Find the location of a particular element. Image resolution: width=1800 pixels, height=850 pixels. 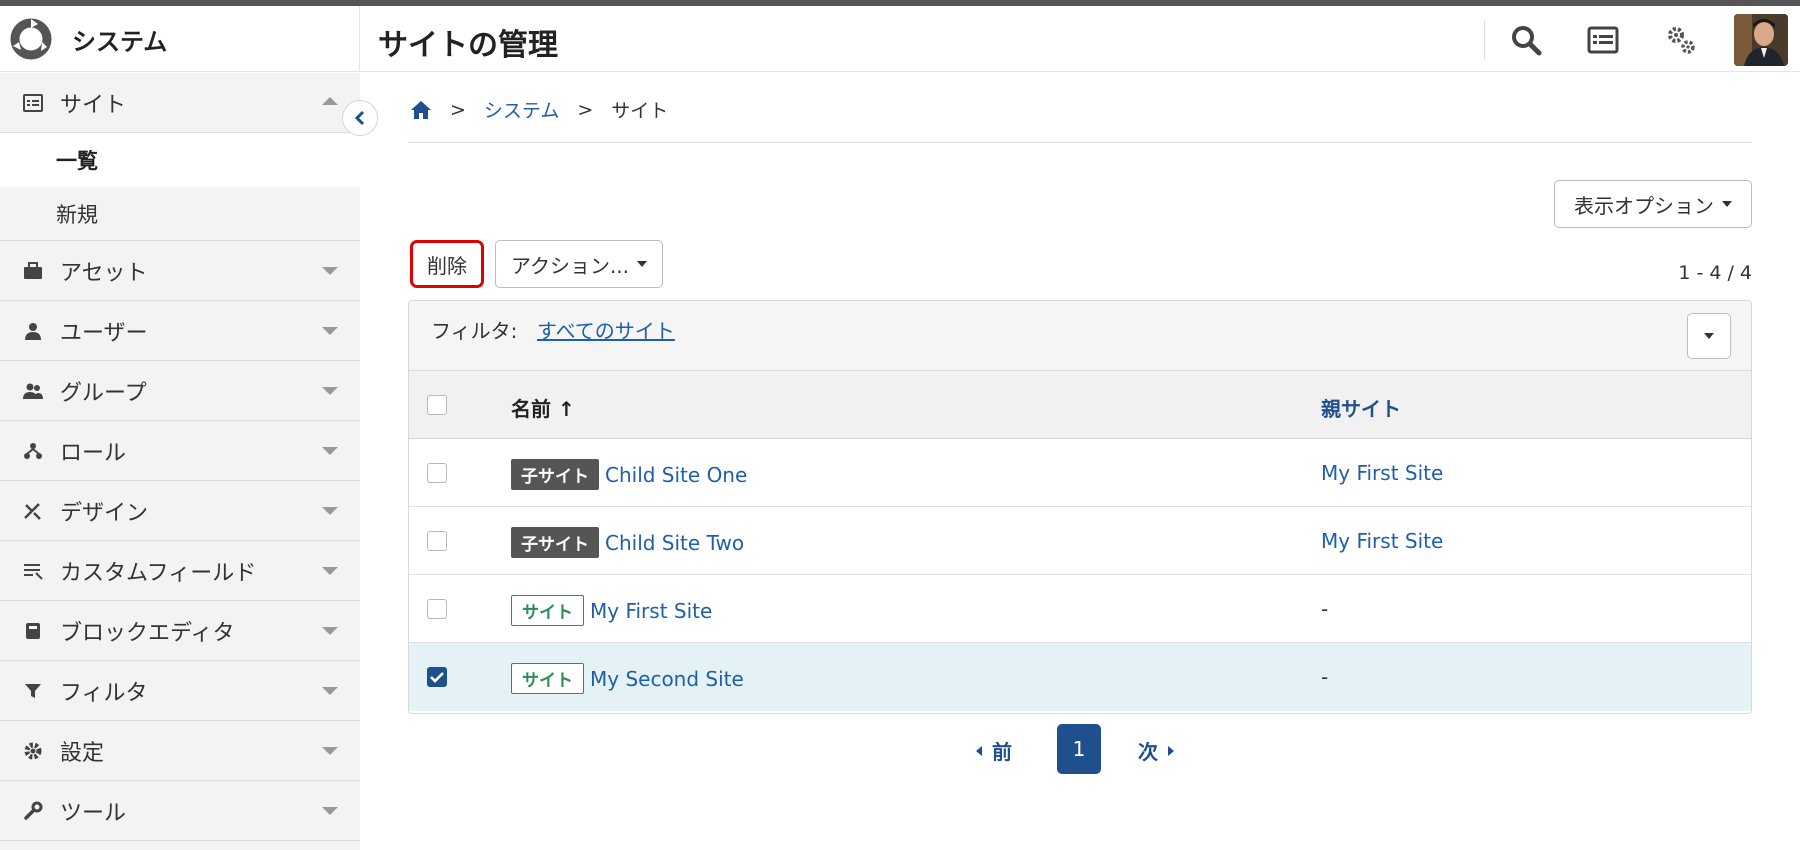

settings-button is located at coordinates (1681, 40).